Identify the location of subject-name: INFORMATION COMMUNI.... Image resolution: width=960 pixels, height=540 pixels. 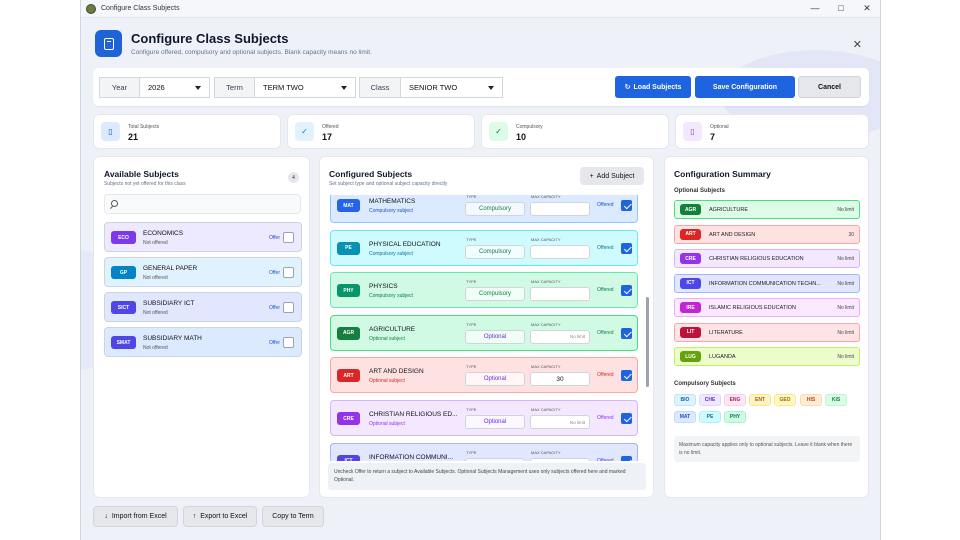
(411, 457).